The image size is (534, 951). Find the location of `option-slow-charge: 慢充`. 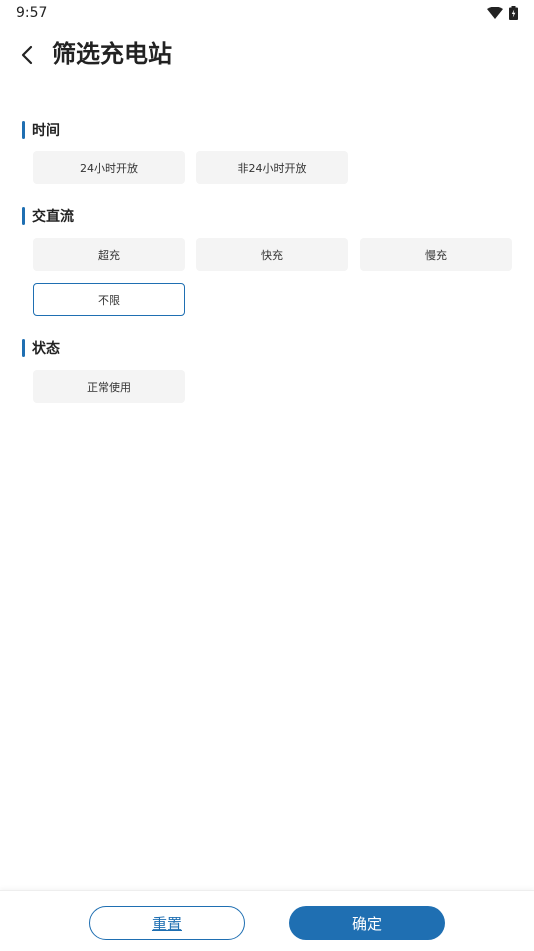

option-slow-charge: 慢充 is located at coordinates (436, 254).